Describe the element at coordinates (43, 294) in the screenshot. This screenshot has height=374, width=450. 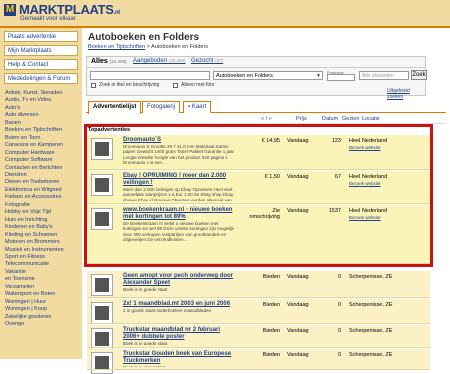
I see `sidebar-category: Watersport en Boten` at that location.